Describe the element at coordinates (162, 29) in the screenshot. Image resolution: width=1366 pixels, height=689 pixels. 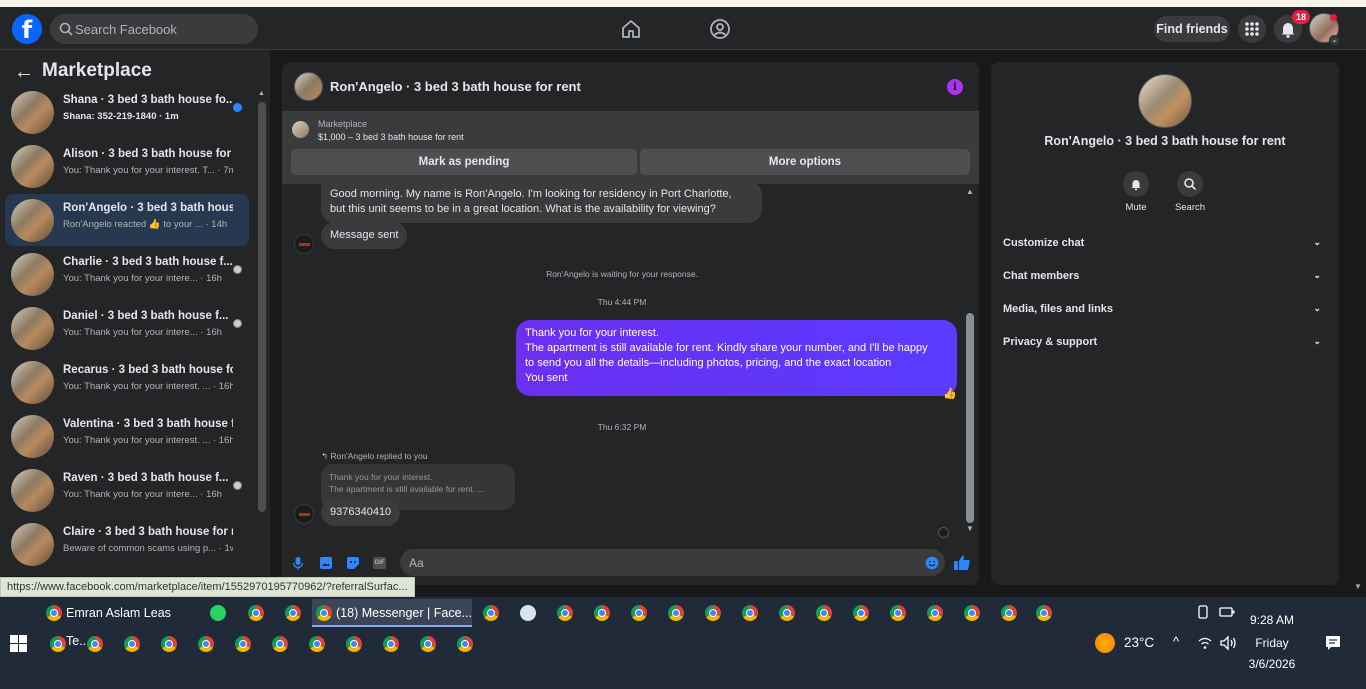
I see `search-input` at that location.